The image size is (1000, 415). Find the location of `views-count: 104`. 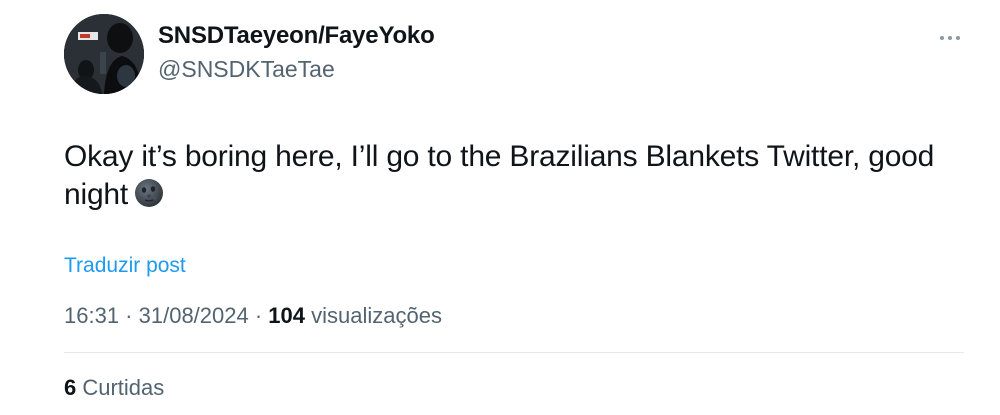

views-count: 104 is located at coordinates (286, 315).